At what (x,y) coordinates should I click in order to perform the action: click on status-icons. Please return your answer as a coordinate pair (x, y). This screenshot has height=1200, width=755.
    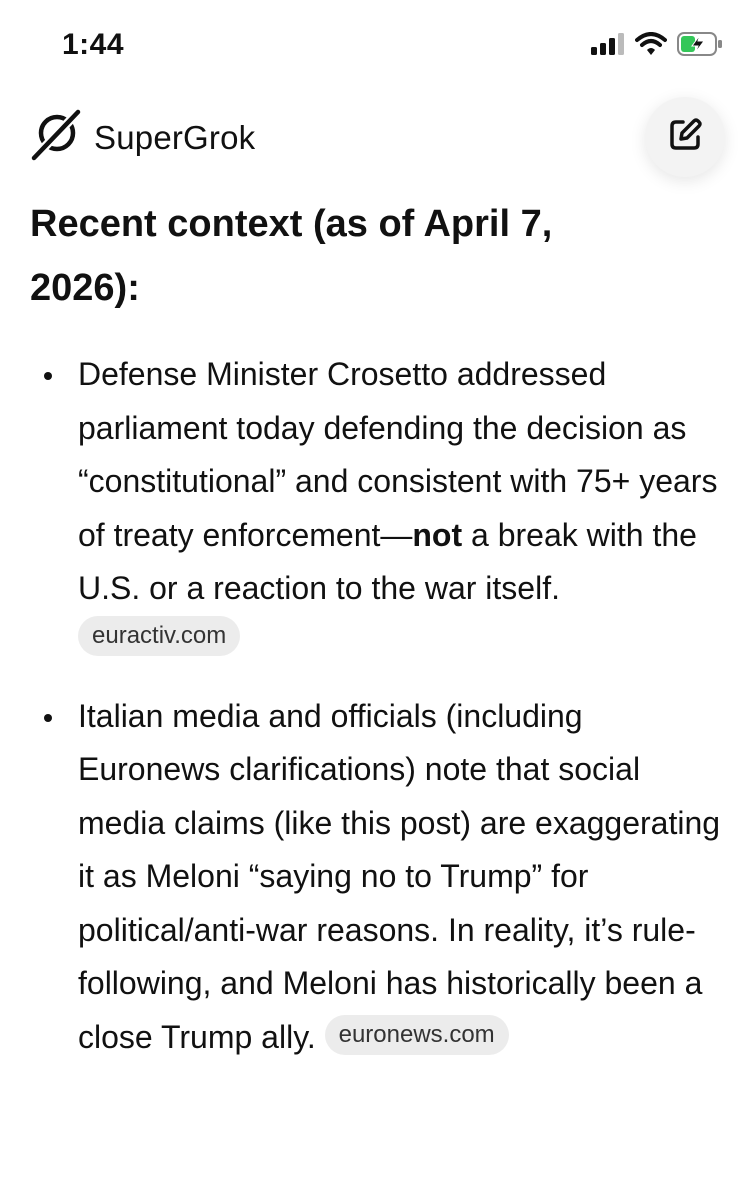
    Looking at the image, I should click on (657, 46).